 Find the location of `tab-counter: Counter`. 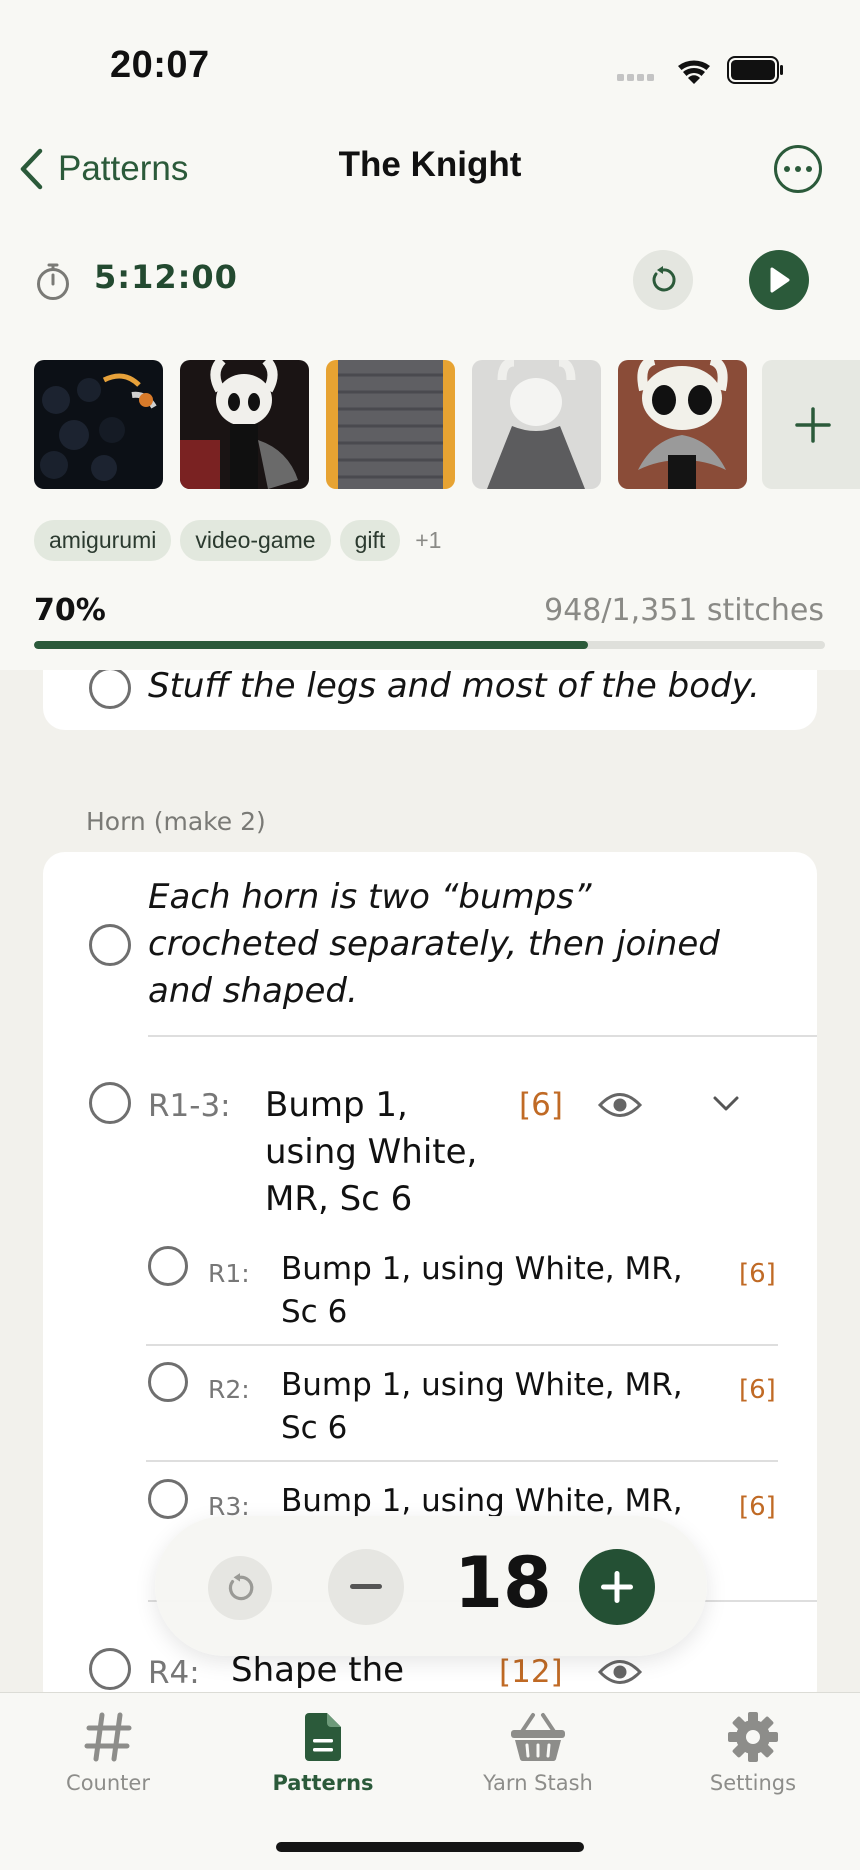

tab-counter: Counter is located at coordinates (108, 1753).